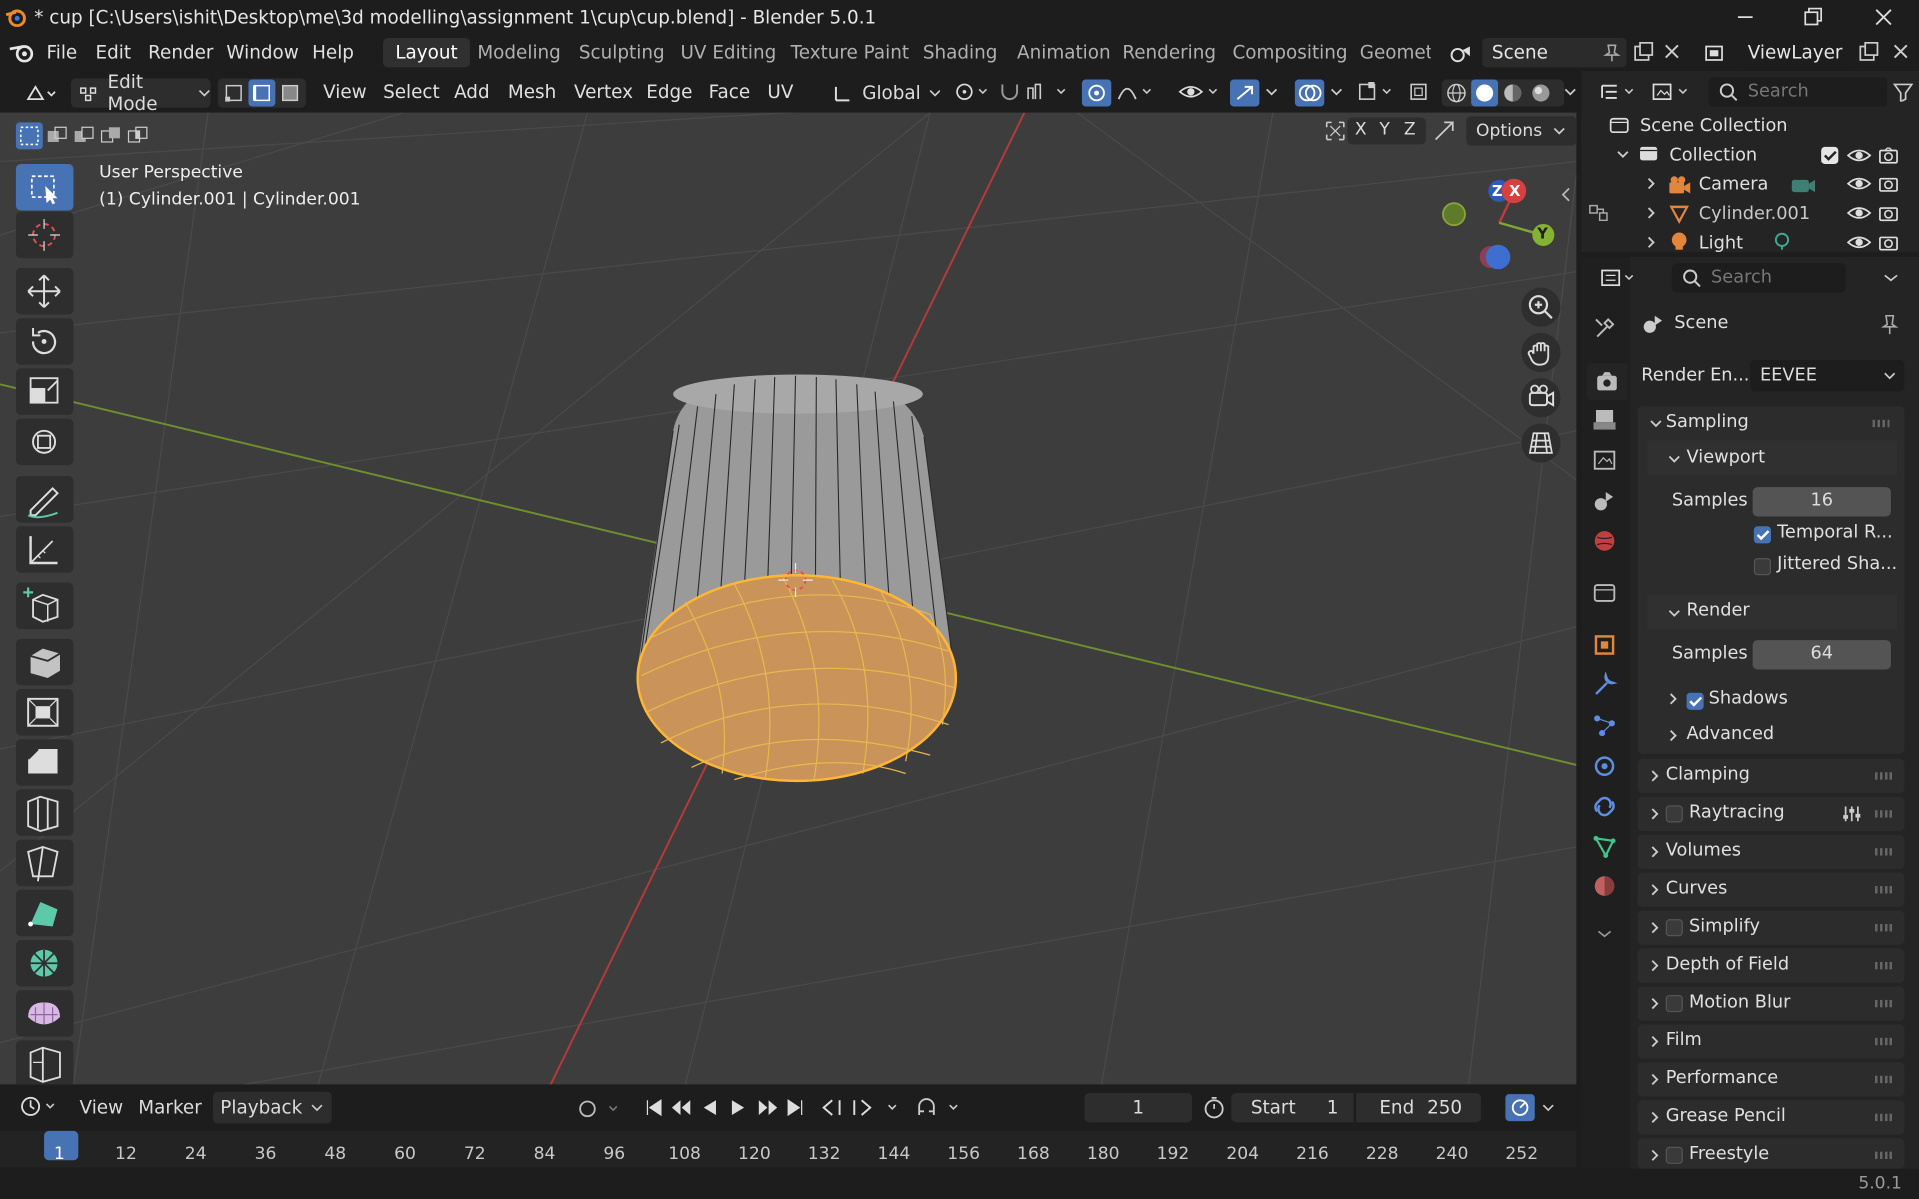 The image size is (1919, 1199). Describe the element at coordinates (44, 391) in the screenshot. I see `tool-scale` at that location.